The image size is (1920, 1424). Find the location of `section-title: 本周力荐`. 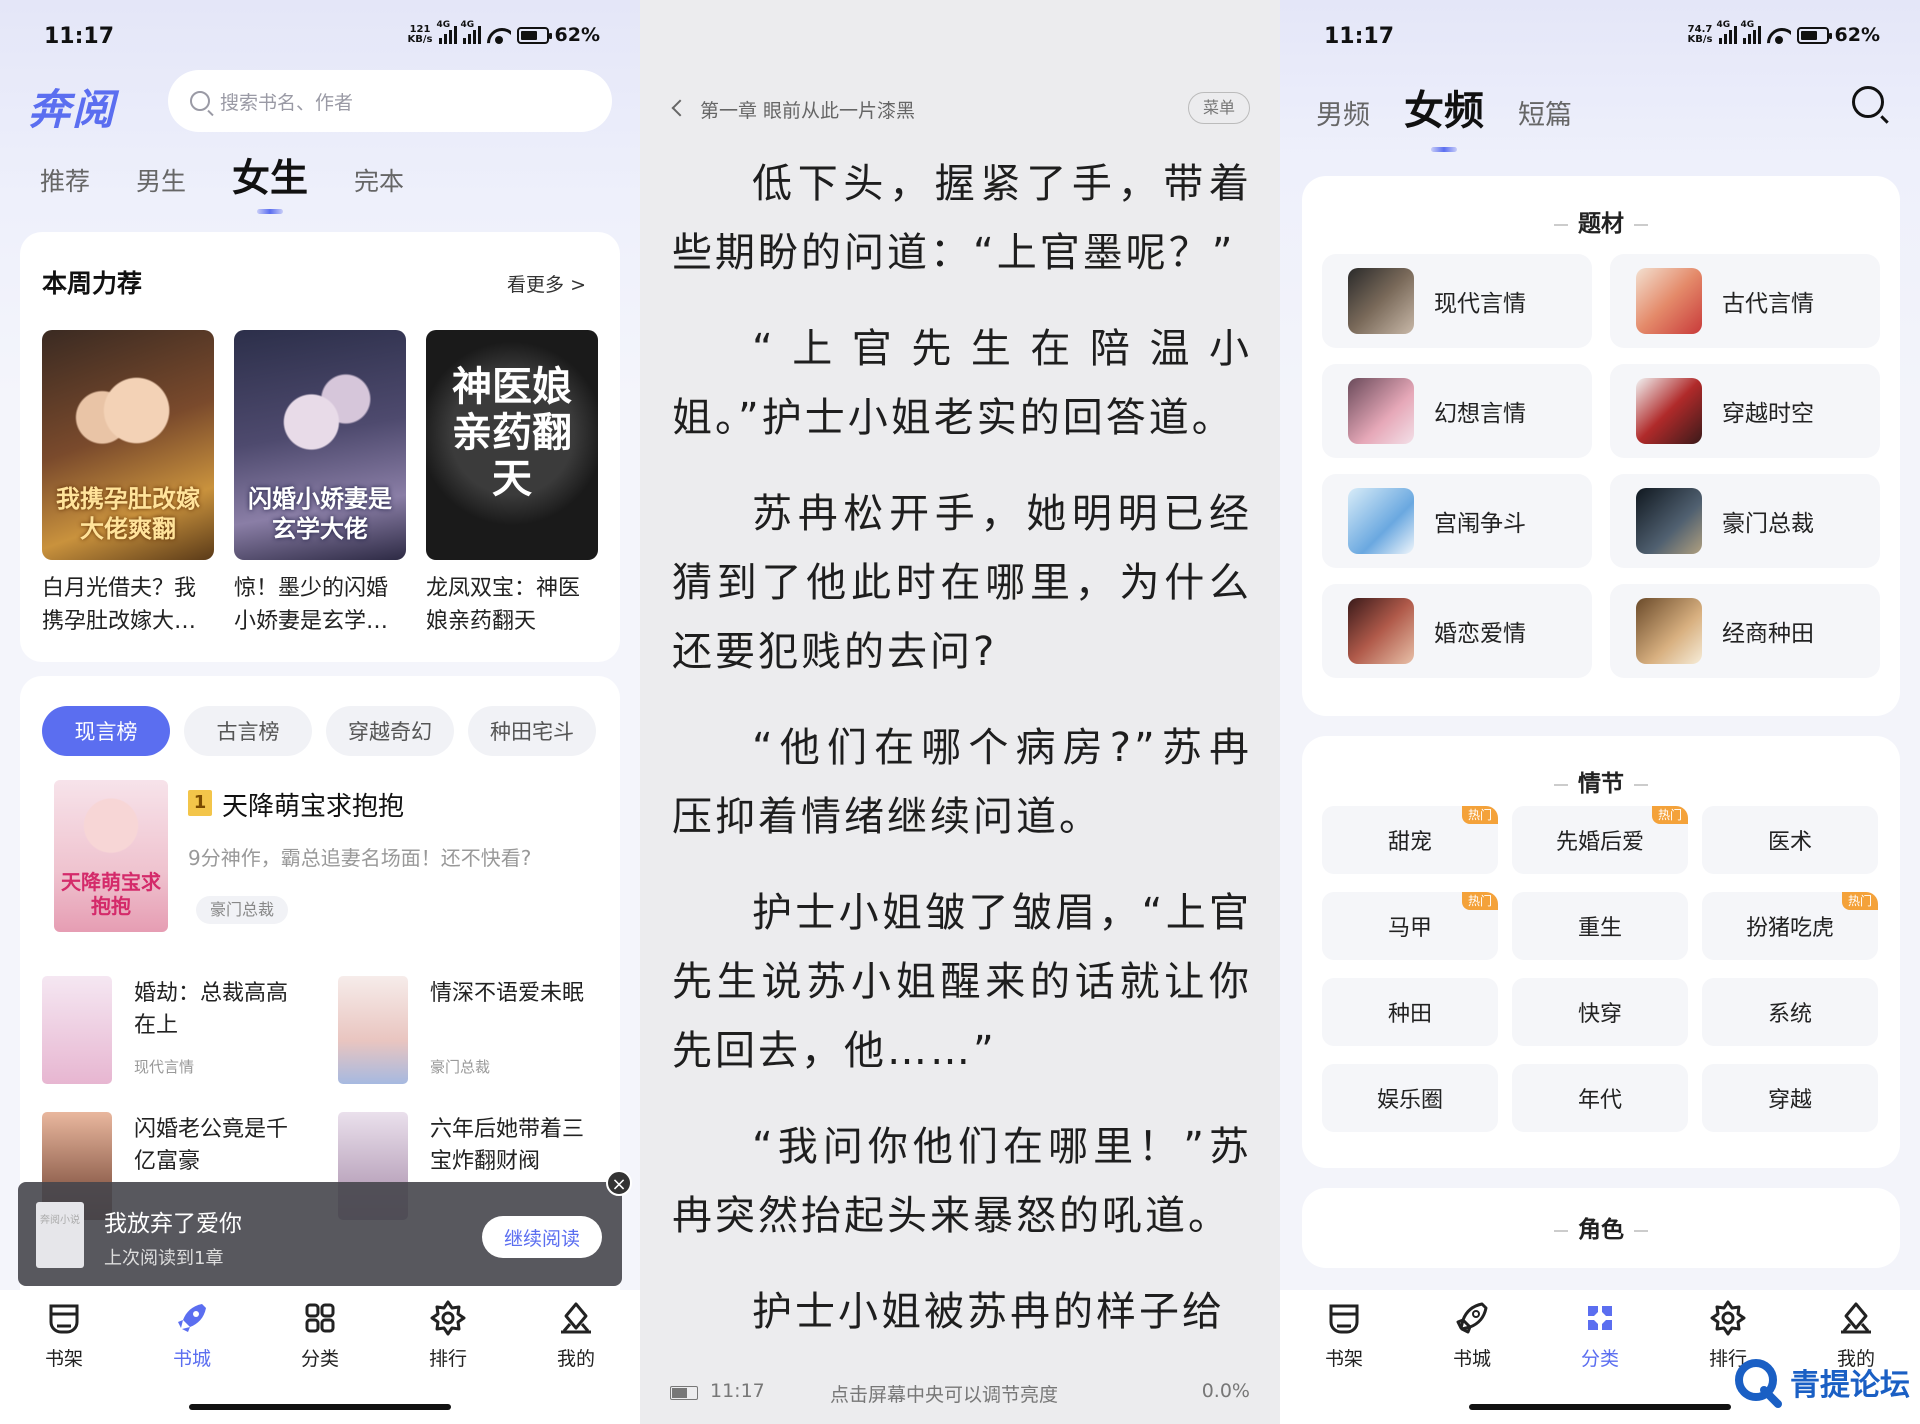

section-title: 本周力荐 is located at coordinates (92, 283).